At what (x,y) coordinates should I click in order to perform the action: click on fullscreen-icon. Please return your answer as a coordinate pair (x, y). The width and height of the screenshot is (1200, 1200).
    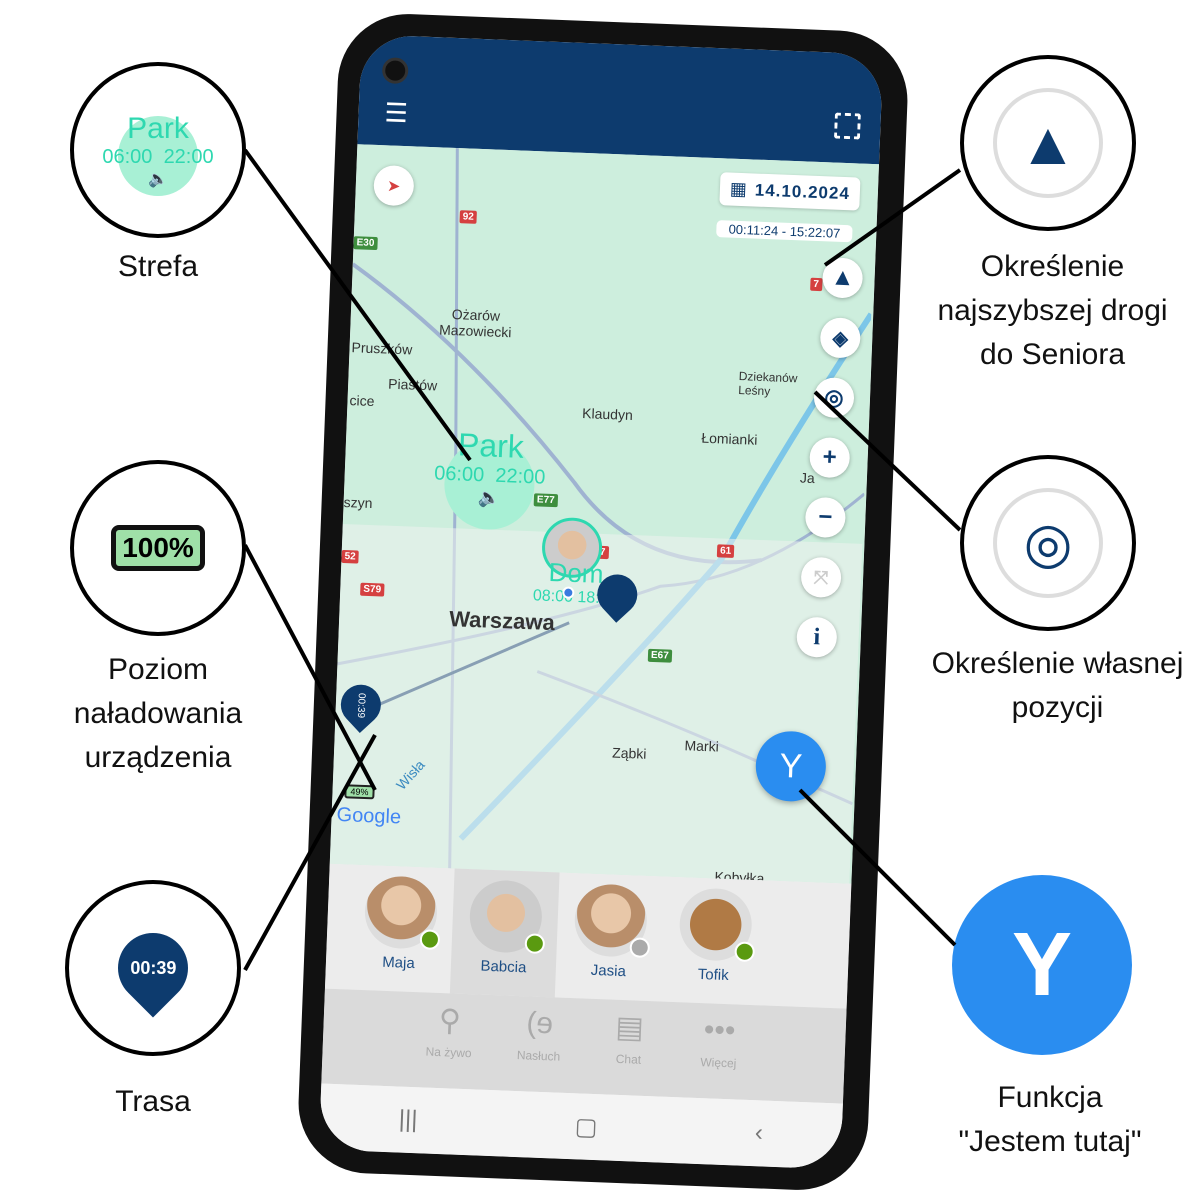
    Looking at the image, I should click on (847, 126).